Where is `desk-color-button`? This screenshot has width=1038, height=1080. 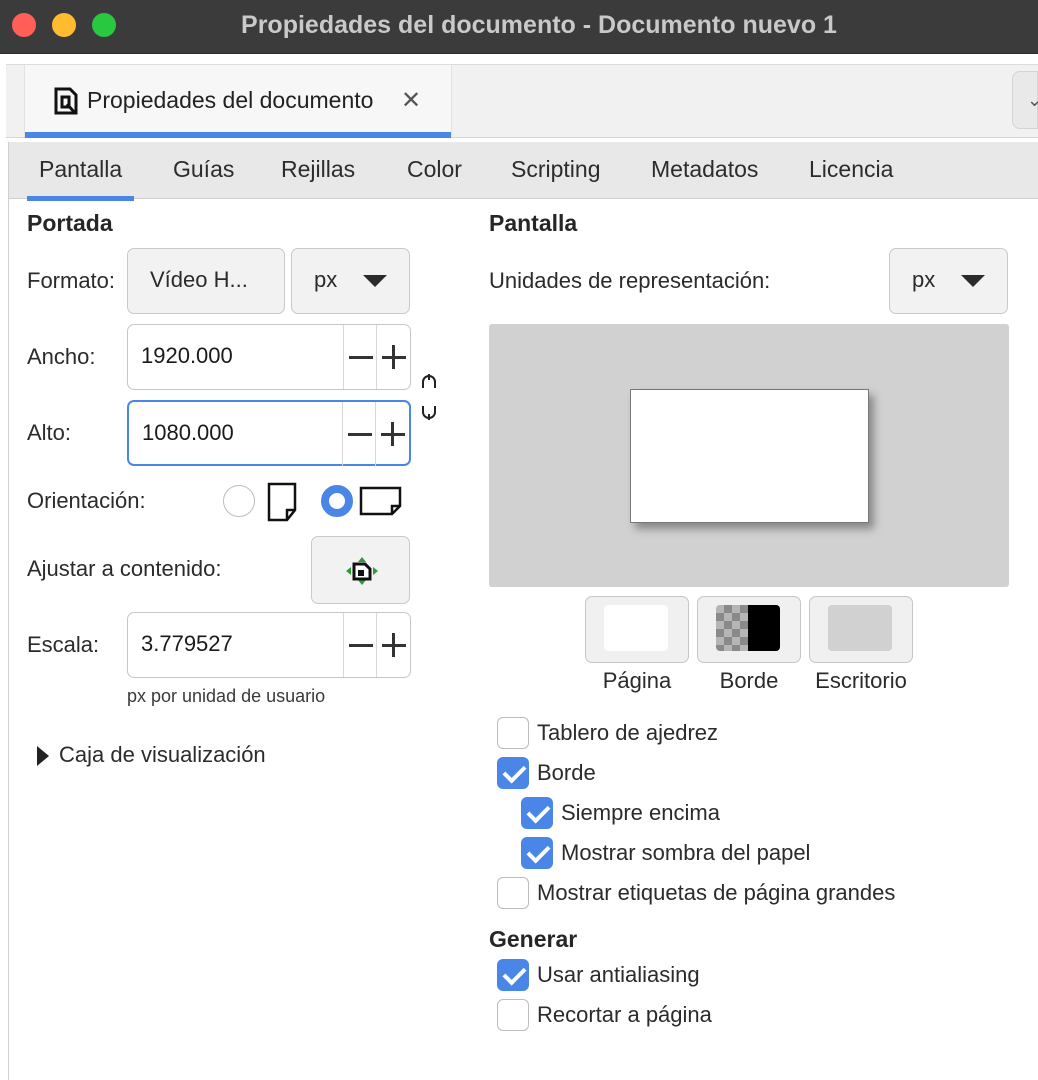
desk-color-button is located at coordinates (861, 629).